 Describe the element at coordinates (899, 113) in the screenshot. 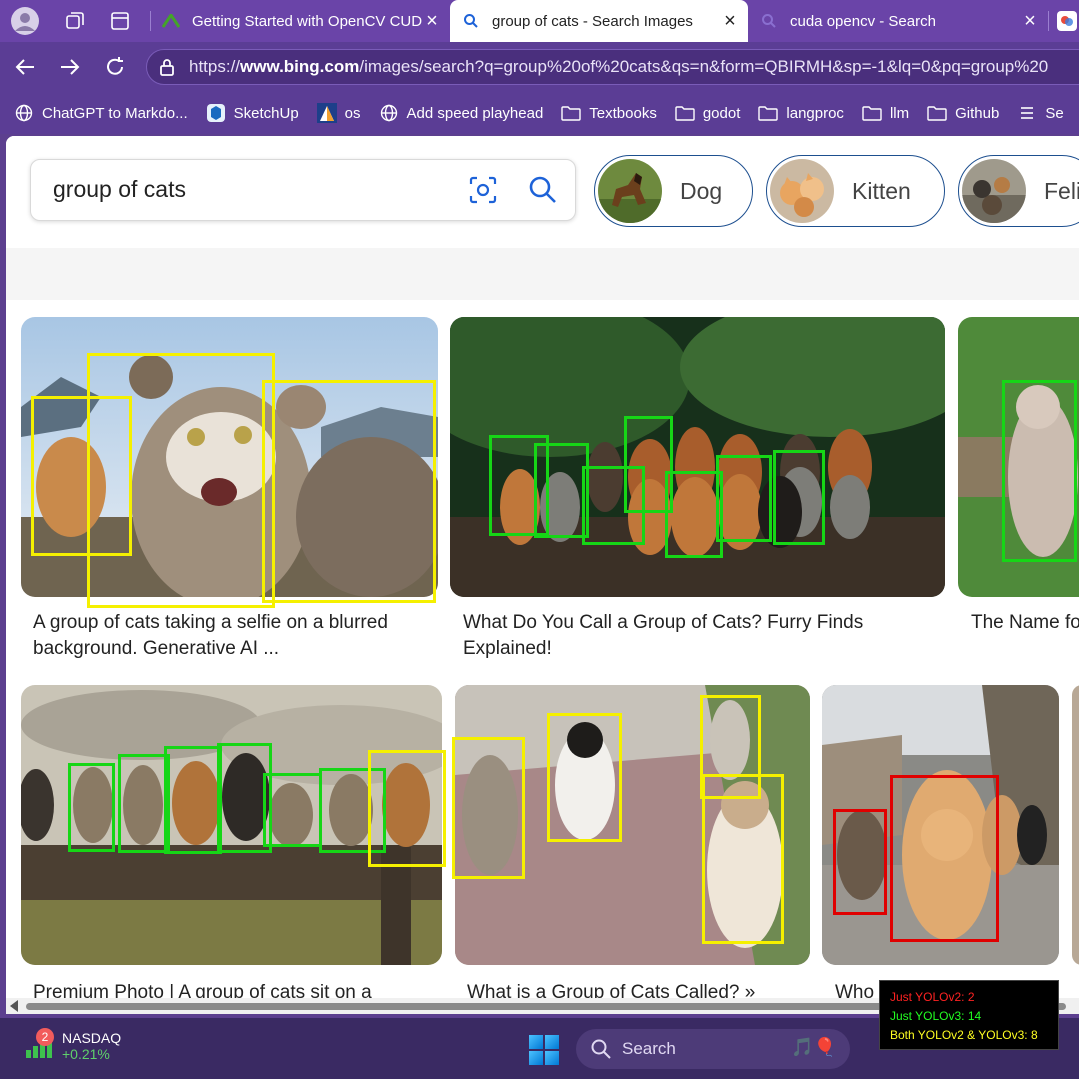

I see `bookmark-label: llm` at that location.